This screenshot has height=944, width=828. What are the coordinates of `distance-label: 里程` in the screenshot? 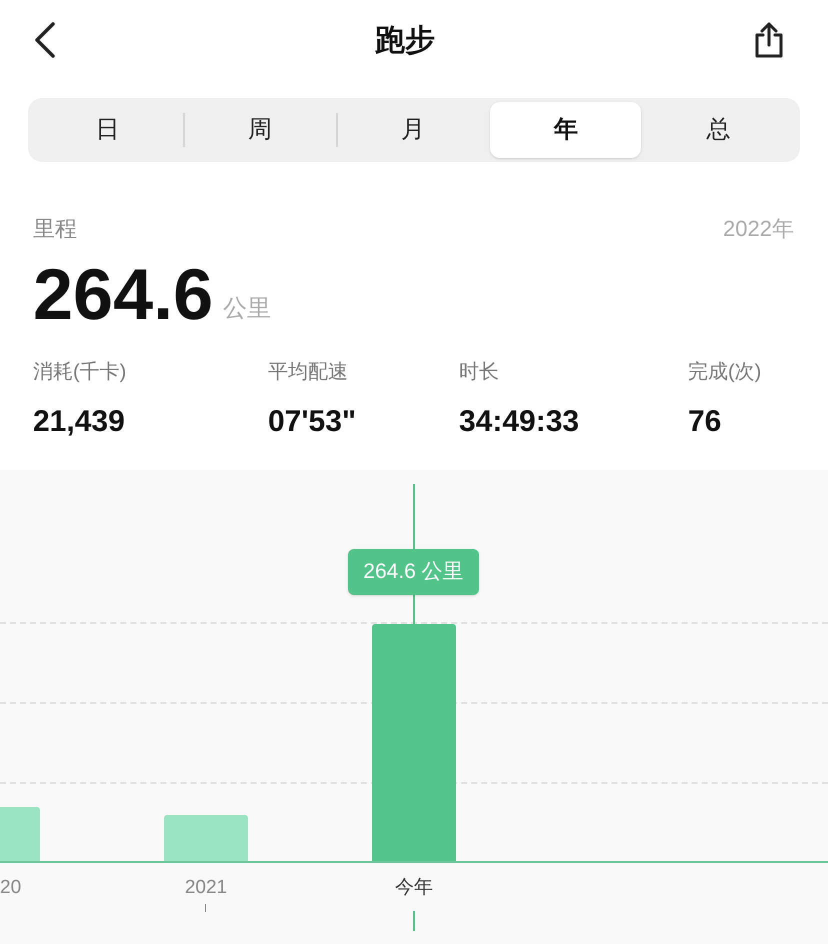 It's located at (55, 229).